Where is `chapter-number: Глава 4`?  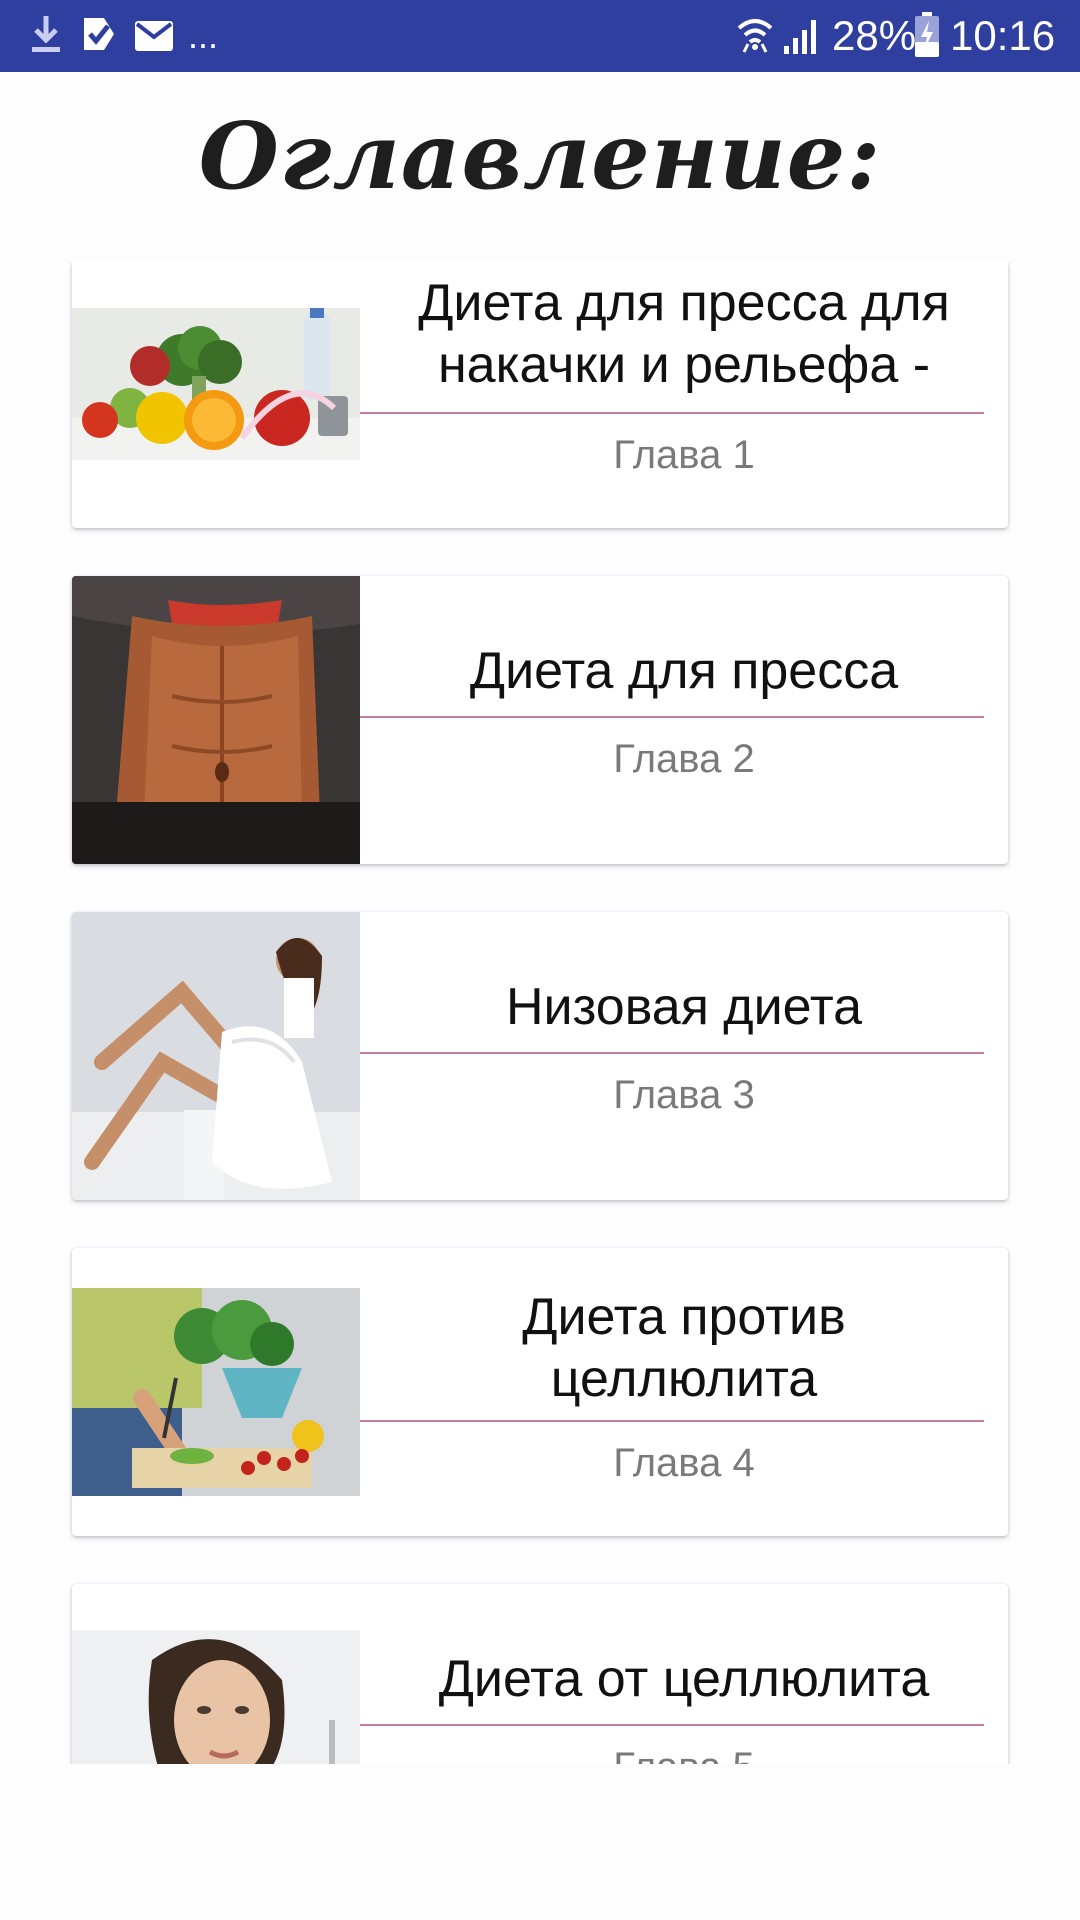
chapter-number: Глава 4 is located at coordinates (684, 1463).